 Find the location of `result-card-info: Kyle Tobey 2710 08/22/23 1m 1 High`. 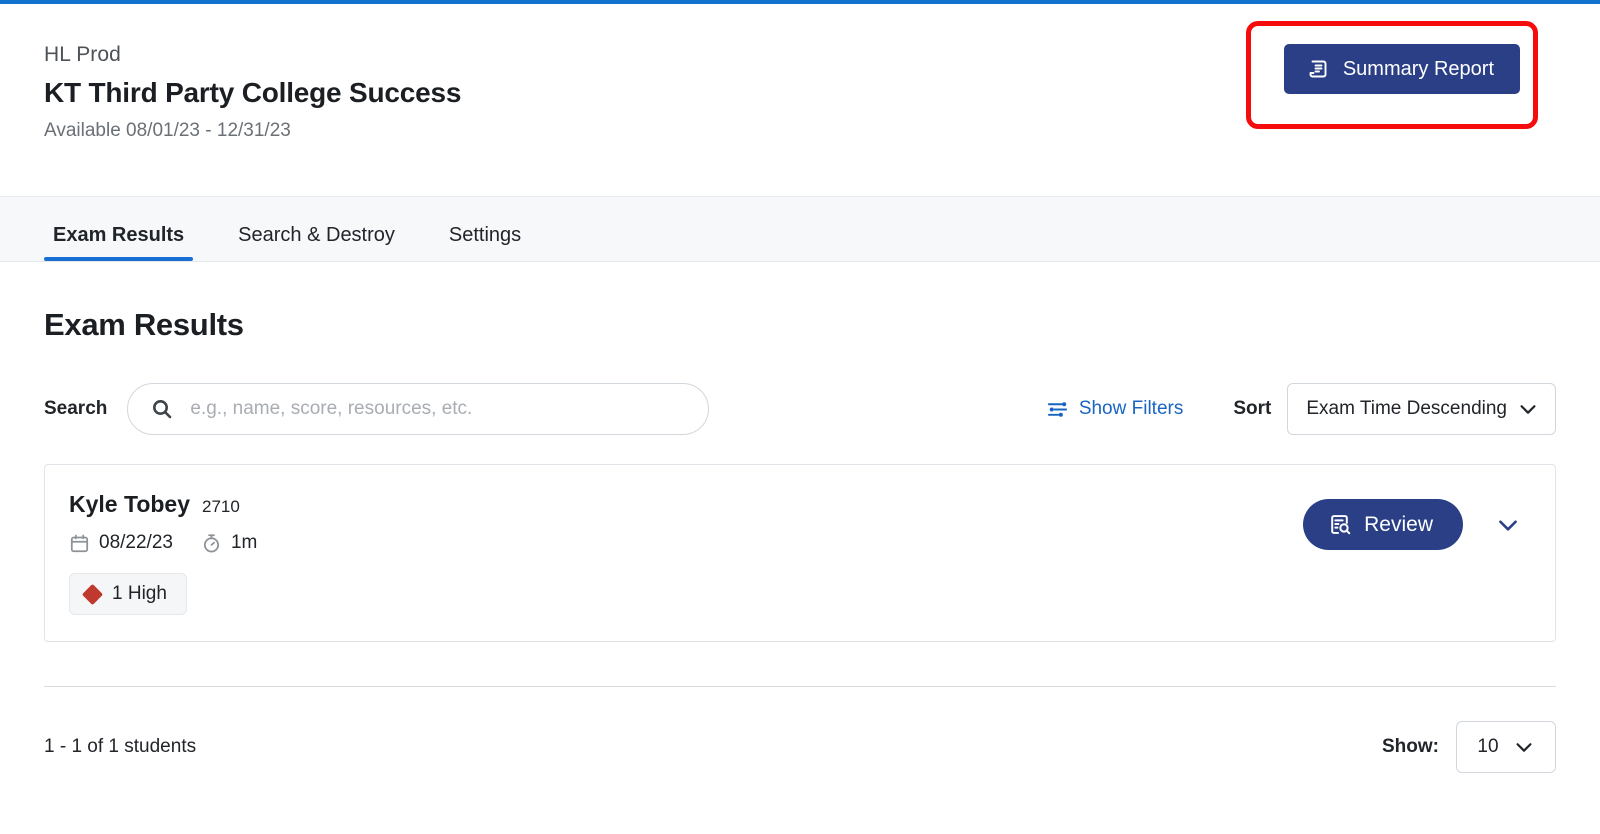

result-card-info: Kyle Tobey 2710 08/22/23 1m 1 High is located at coordinates (686, 553).